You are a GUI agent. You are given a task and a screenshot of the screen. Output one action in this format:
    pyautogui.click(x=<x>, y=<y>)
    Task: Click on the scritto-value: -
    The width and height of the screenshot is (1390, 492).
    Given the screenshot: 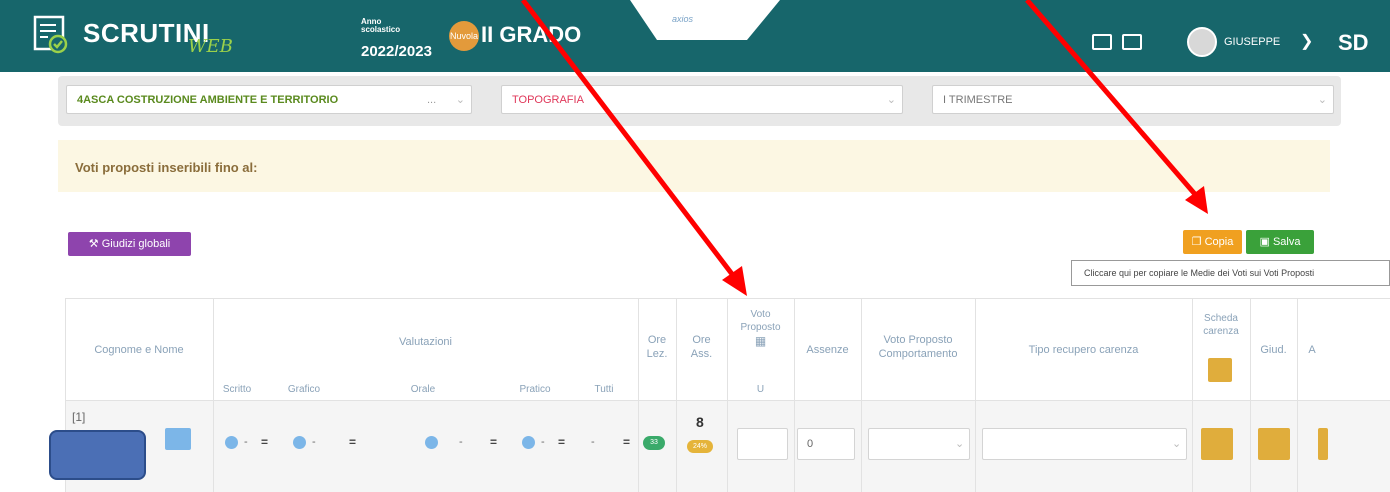 What is the action you would take?
    pyautogui.click(x=246, y=442)
    